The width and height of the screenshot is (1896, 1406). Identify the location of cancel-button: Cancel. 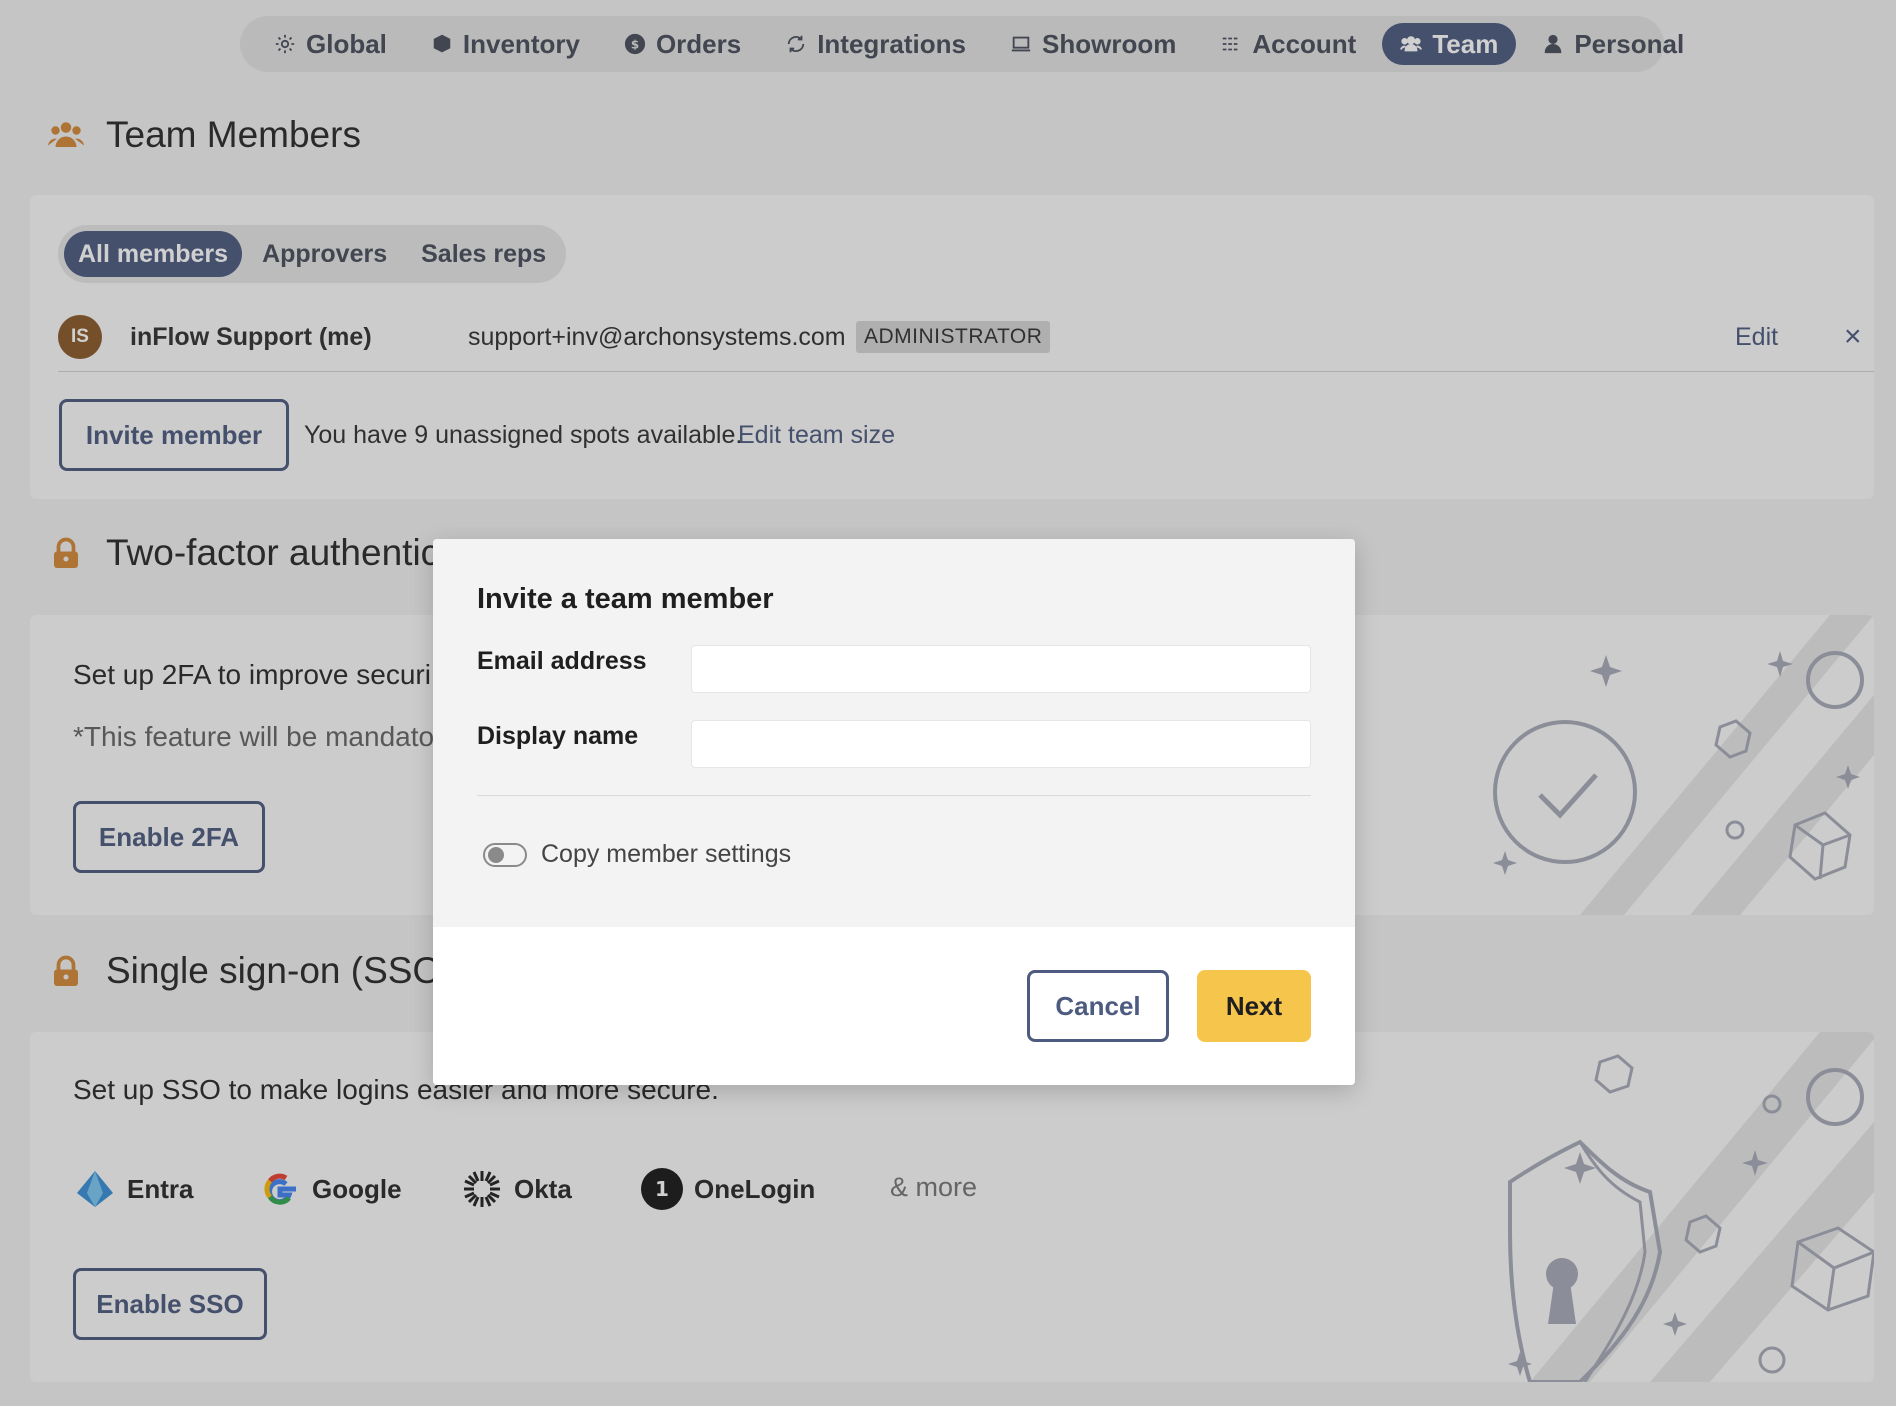
(1098, 1006).